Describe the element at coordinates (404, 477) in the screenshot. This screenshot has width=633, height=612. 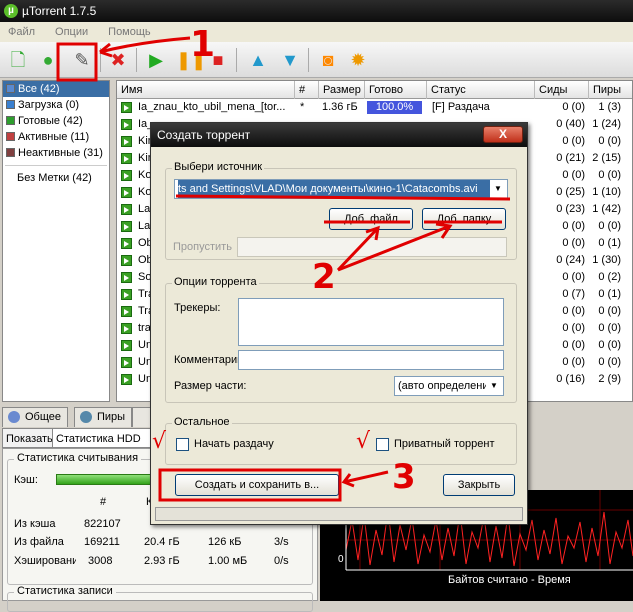
I see `annotation-3: 3` at that location.